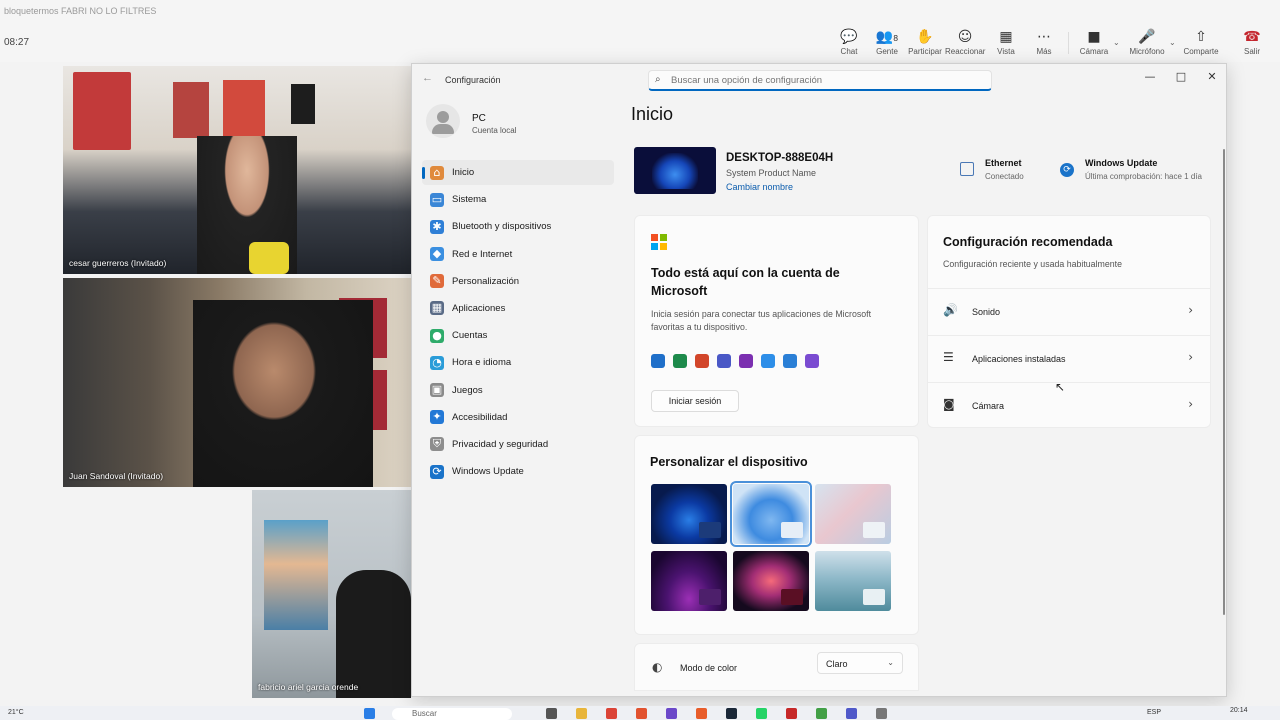  I want to click on search-input, so click(821, 80).